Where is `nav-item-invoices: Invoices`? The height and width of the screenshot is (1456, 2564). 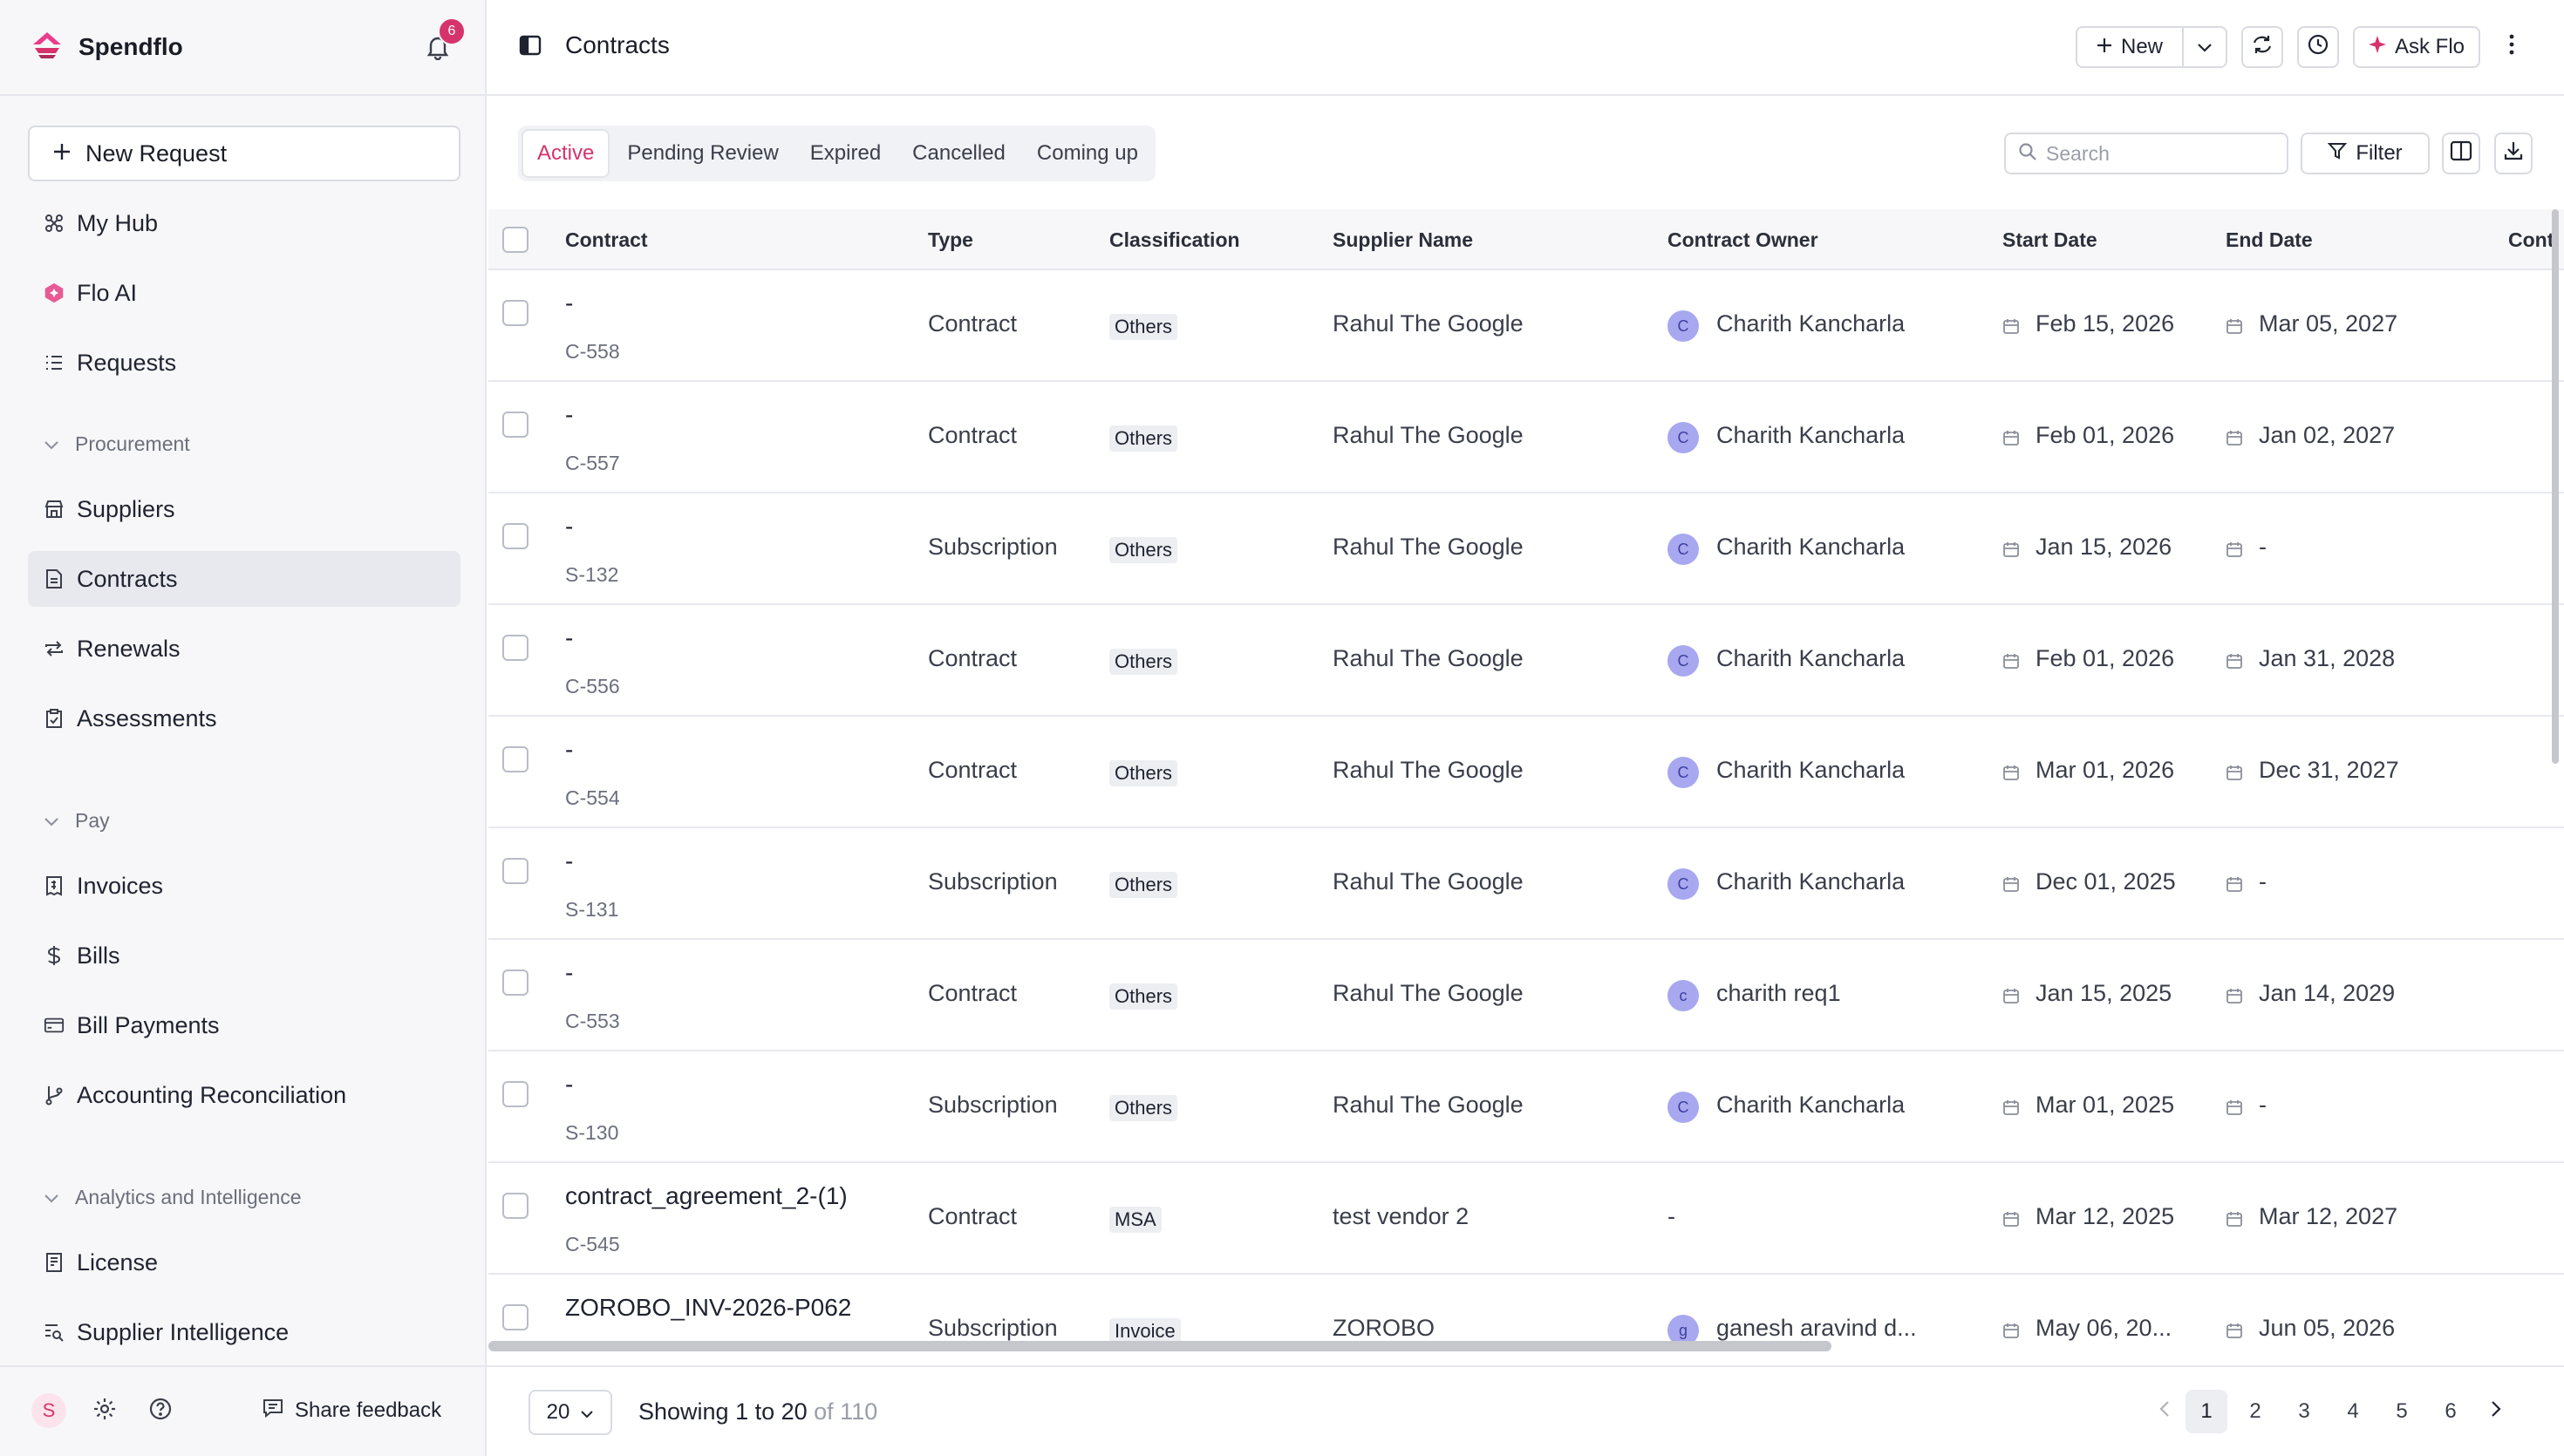
nav-item-invoices: Invoices is located at coordinates (244, 886).